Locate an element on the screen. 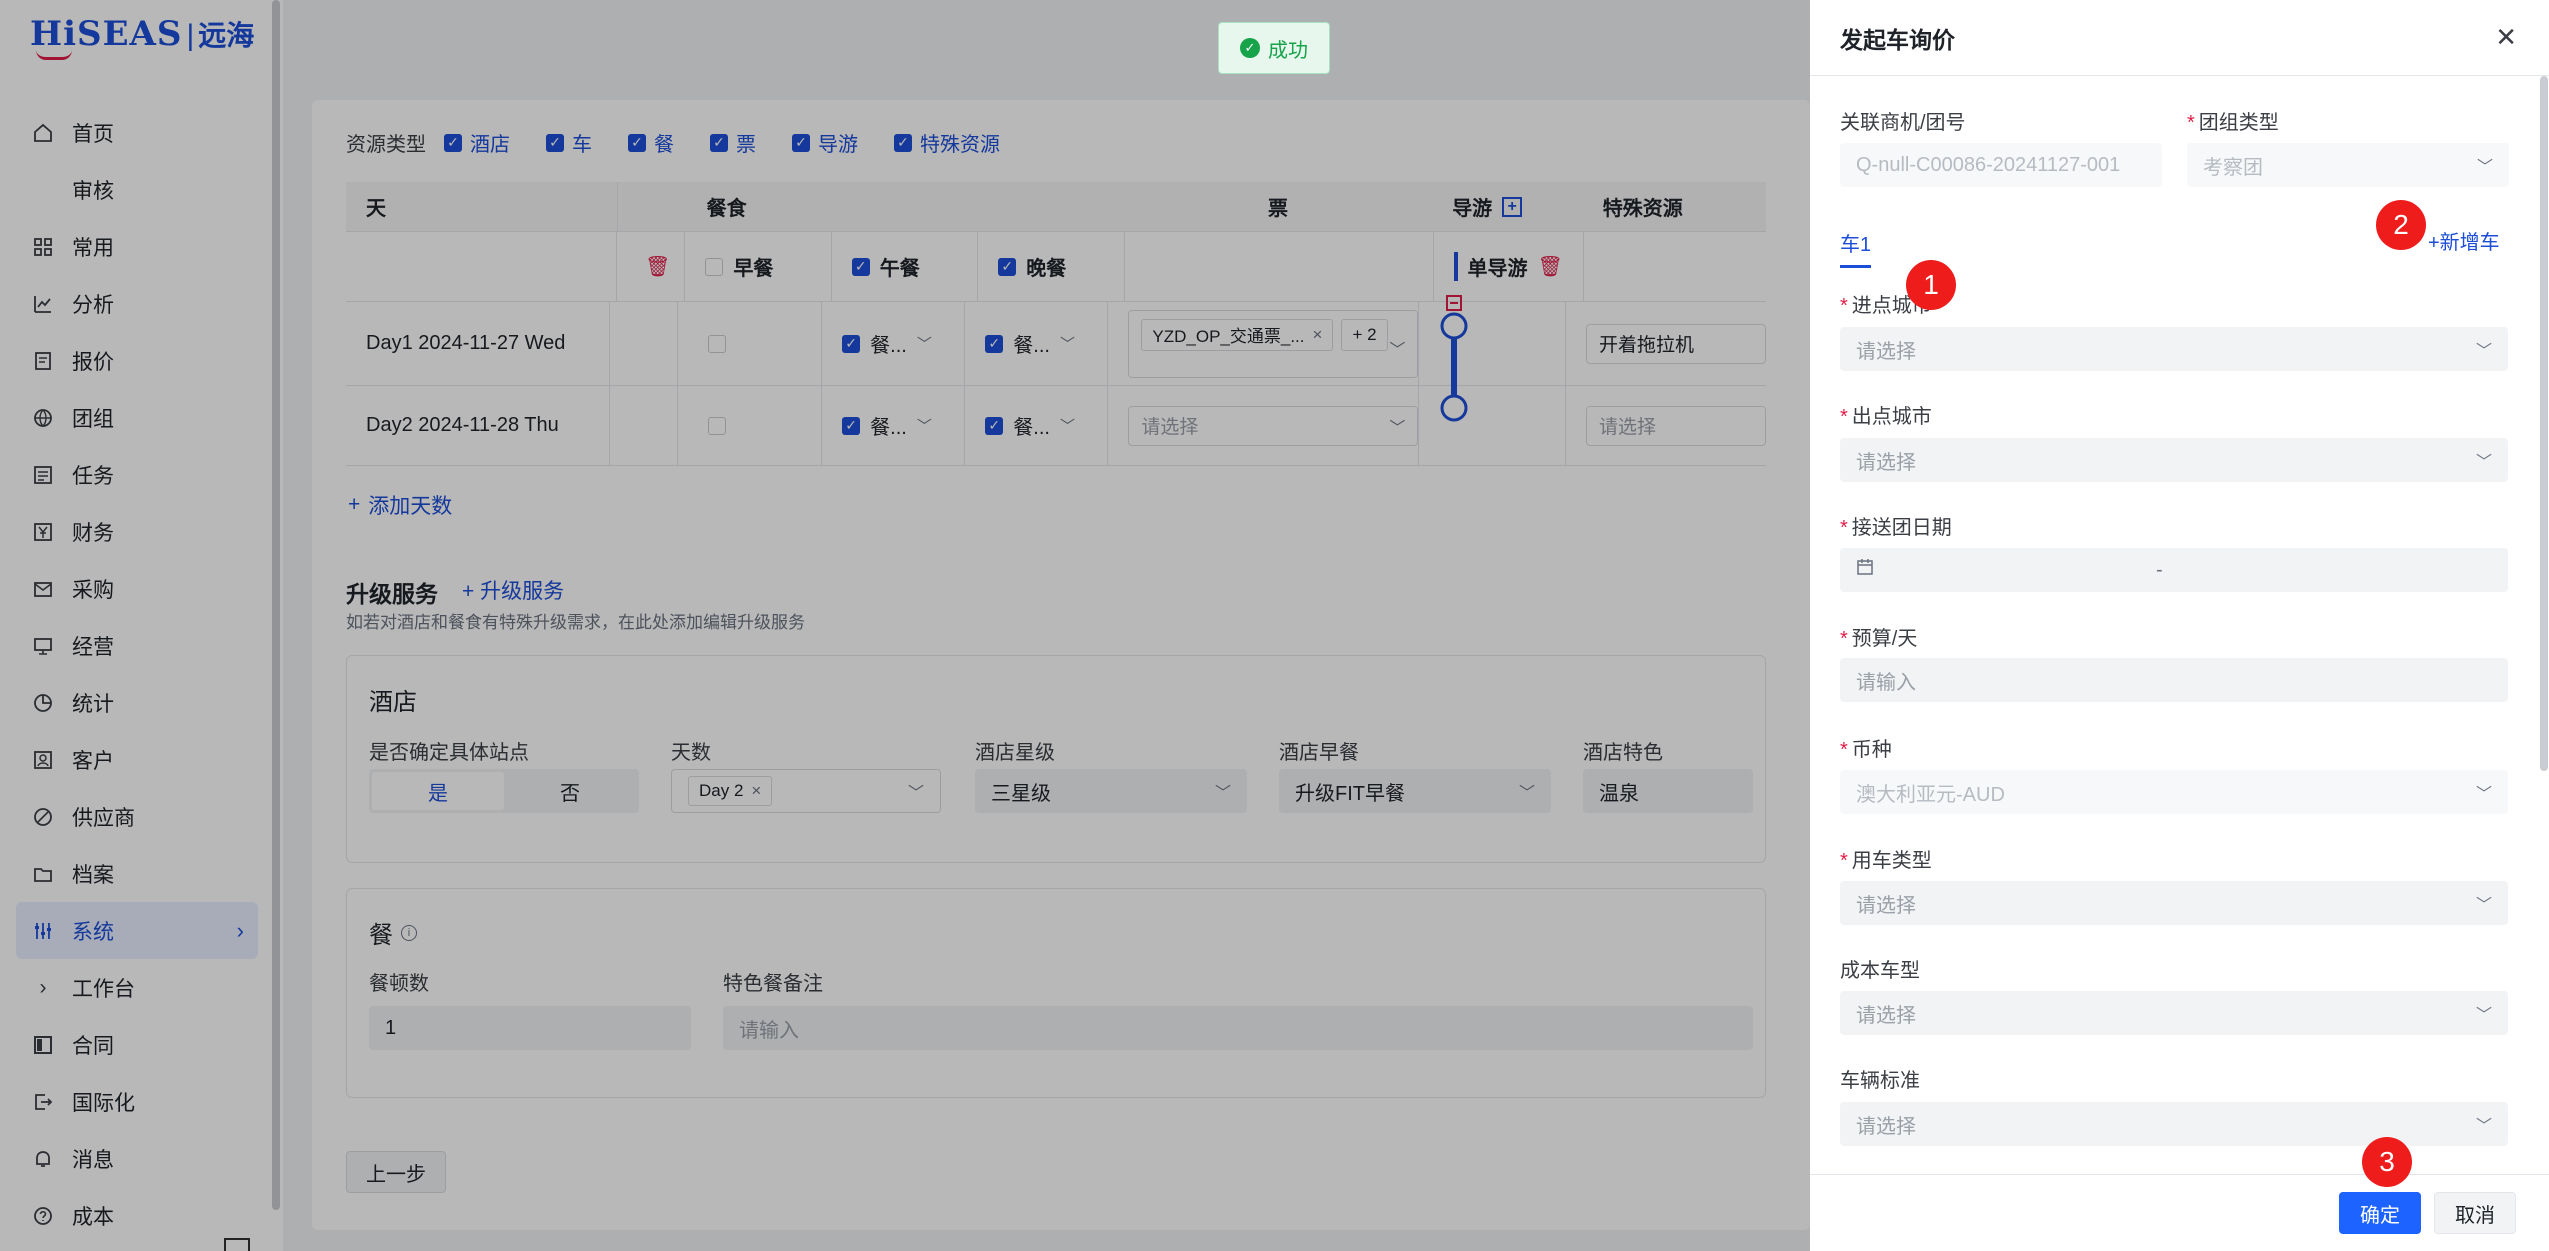  group-type-label-text: 团组类型 is located at coordinates (2238, 123).